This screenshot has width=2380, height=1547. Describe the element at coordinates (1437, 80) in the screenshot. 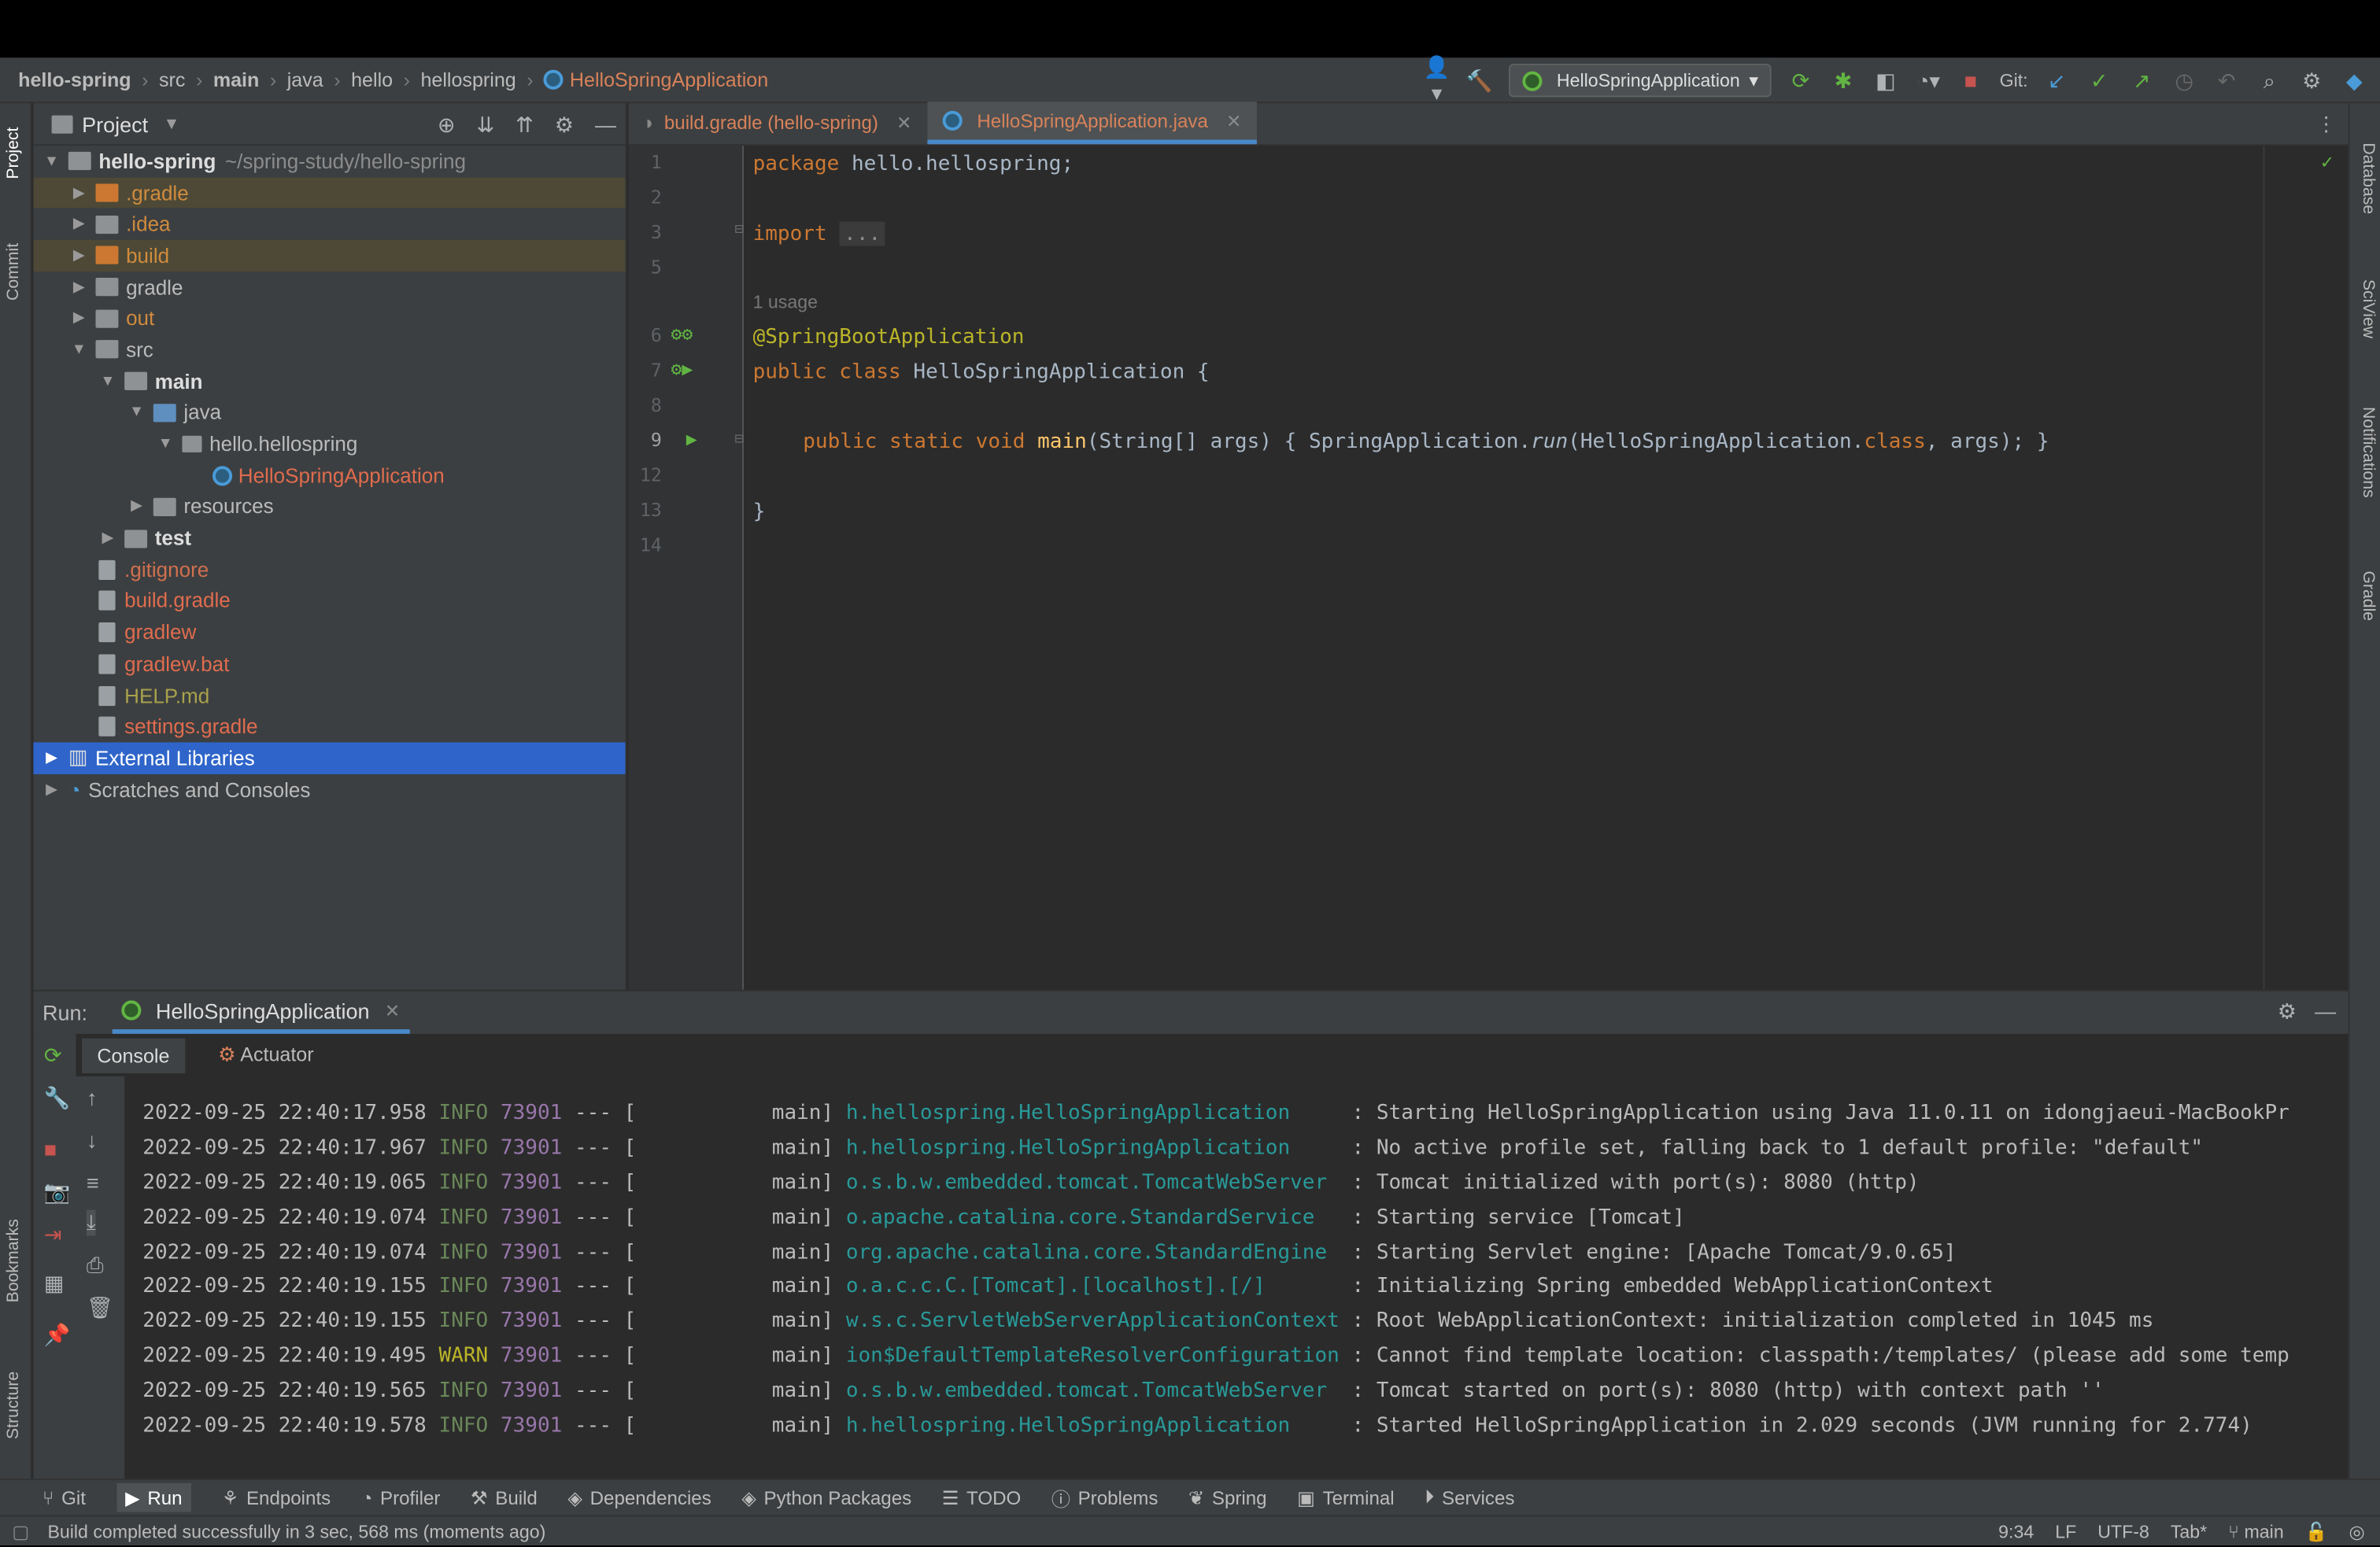

I see `user-icon: 👤▾` at that location.